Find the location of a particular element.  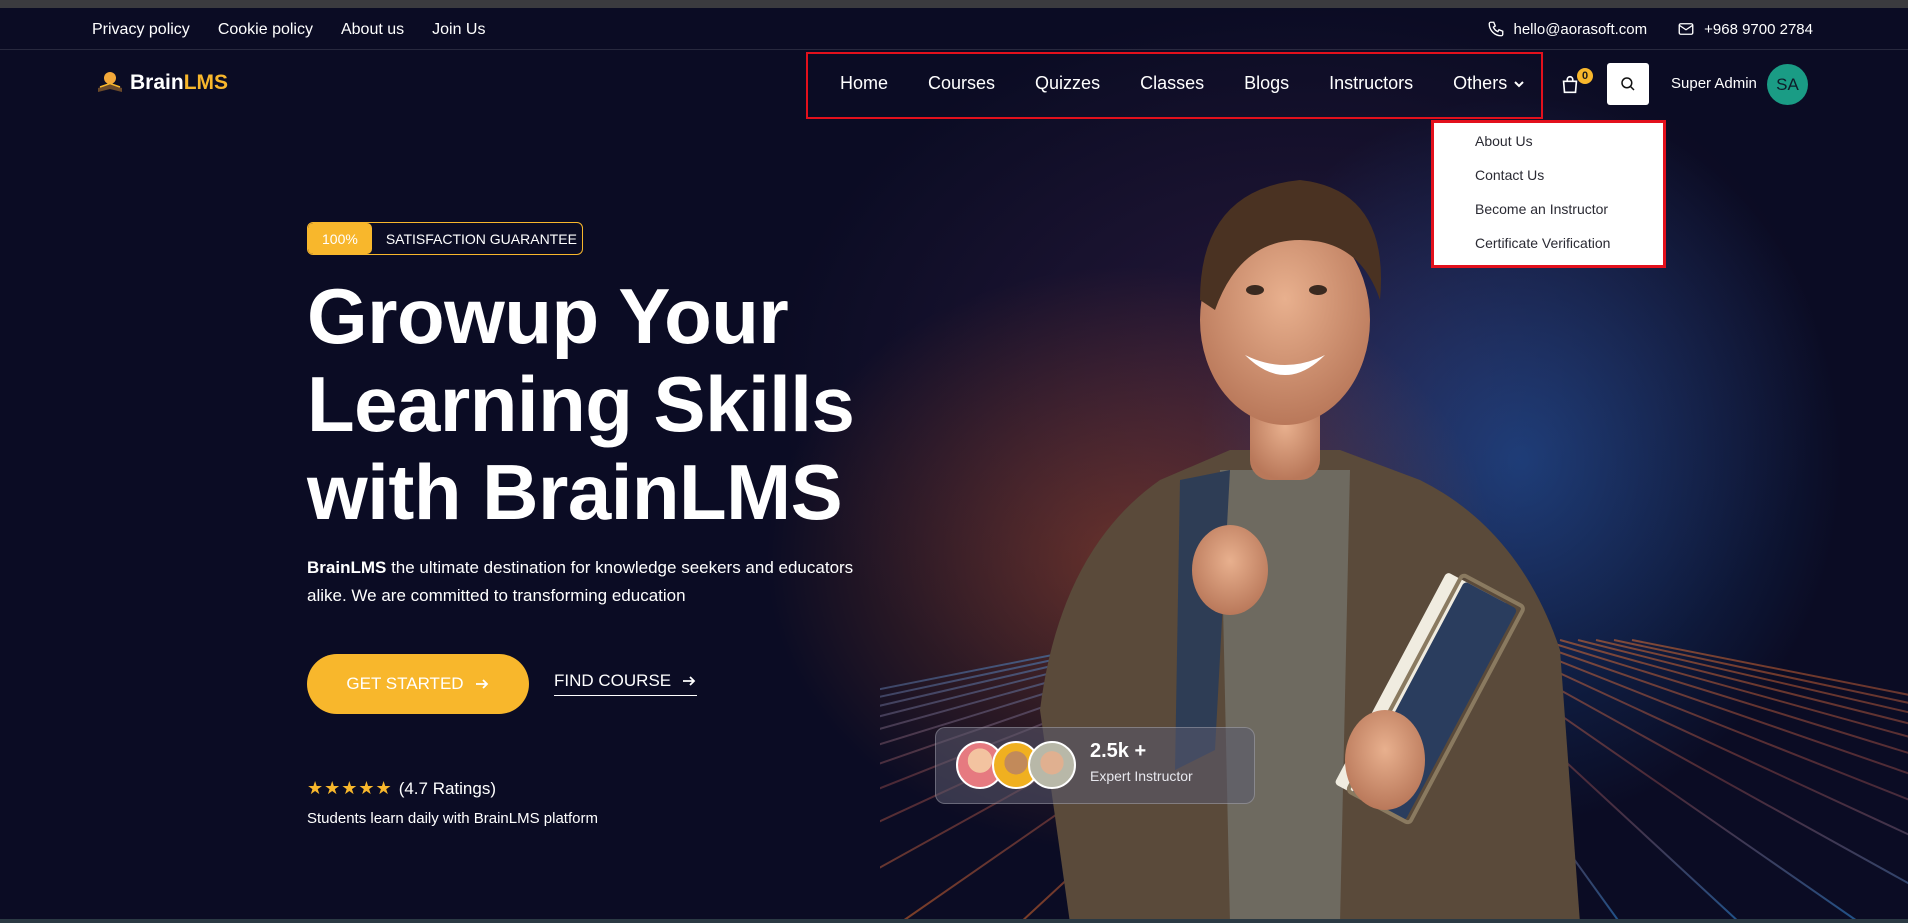

find-course-label: FIND COURSE is located at coordinates (613, 680).